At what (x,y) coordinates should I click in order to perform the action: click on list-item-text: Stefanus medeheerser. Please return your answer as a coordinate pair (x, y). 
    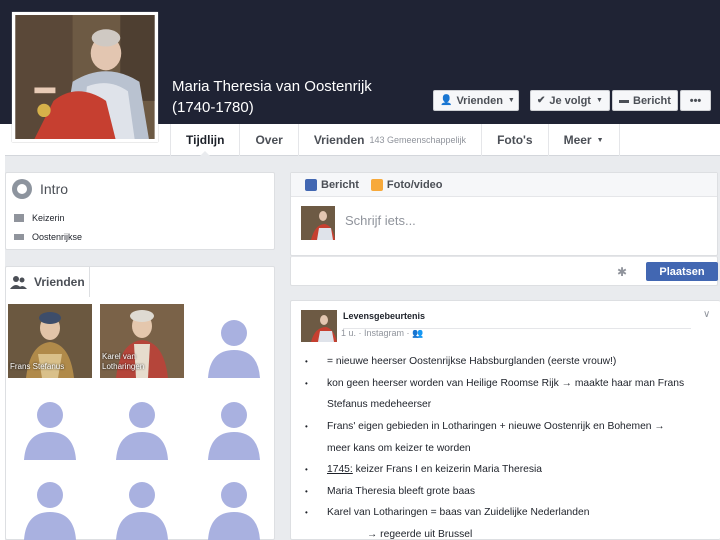
    Looking at the image, I should click on (379, 404).